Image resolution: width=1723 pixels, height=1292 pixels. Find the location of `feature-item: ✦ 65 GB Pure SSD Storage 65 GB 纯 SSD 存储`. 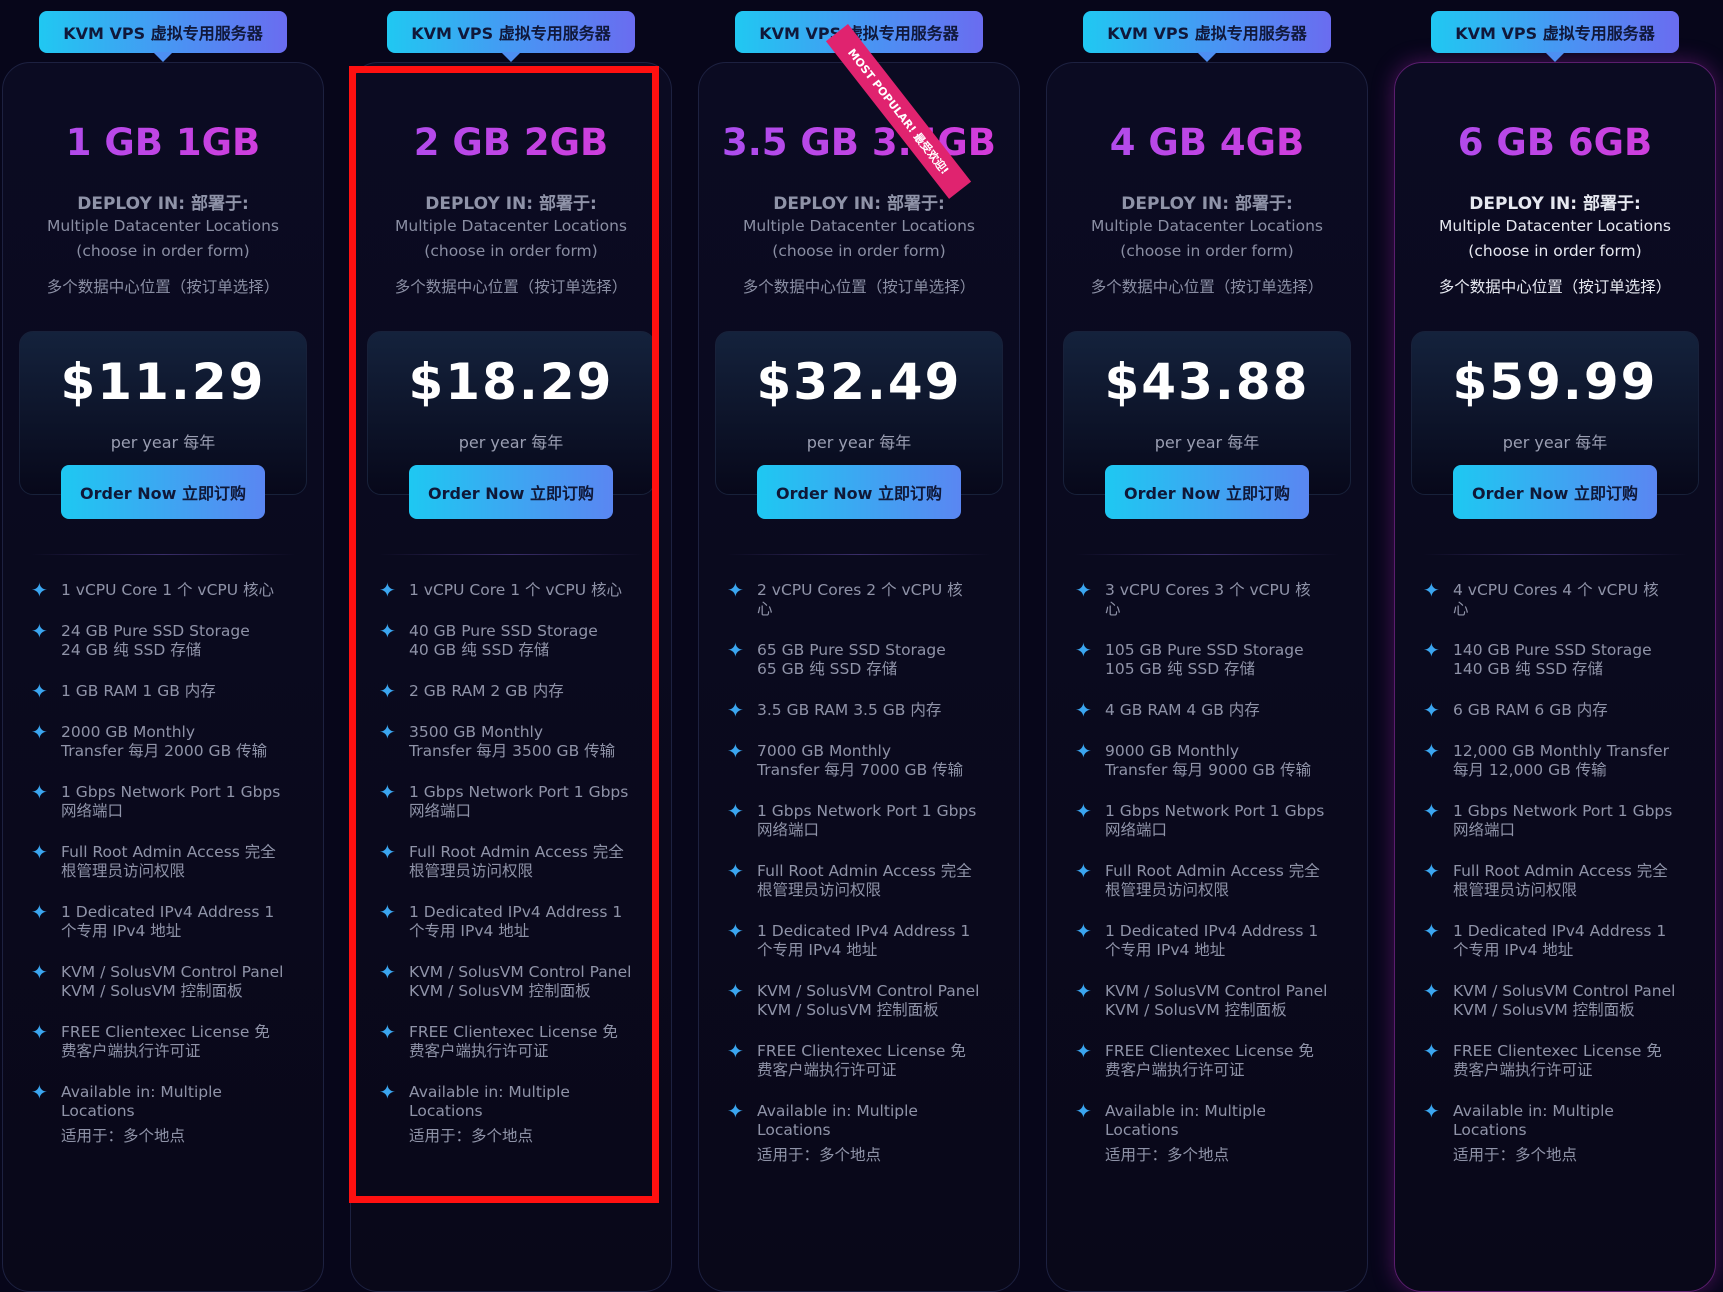

feature-item: ✦ 65 GB Pure SSD Storage 65 GB 纯 SSD 存储 is located at coordinates (866, 658).